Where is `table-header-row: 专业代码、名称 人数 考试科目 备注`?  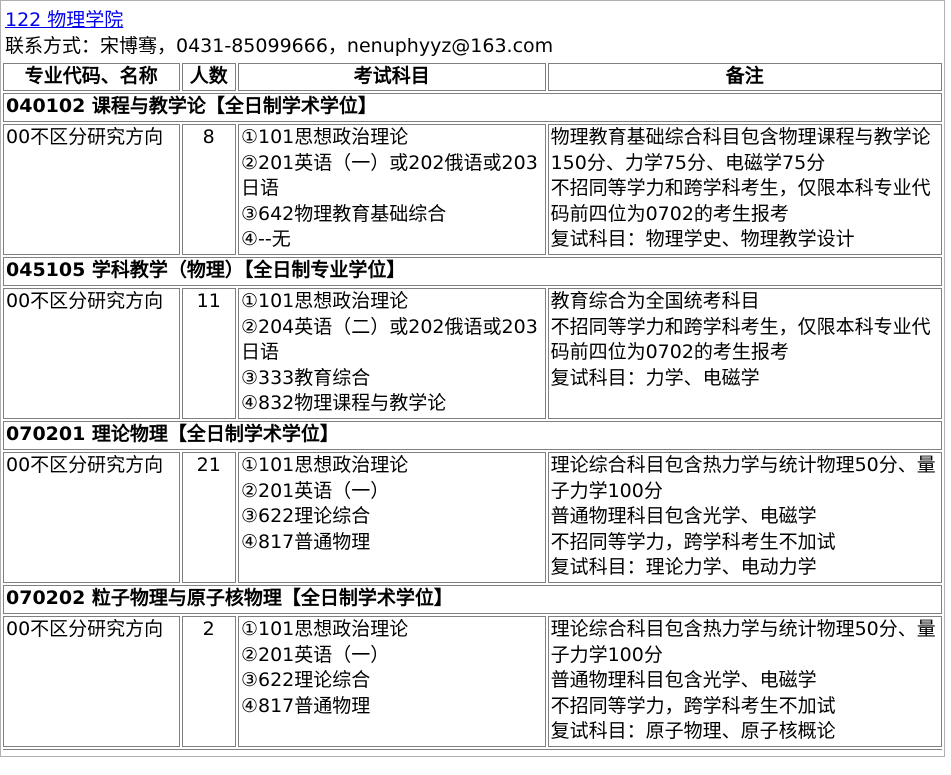 table-header-row: 专业代码、名称 人数 考试科目 备注 is located at coordinates (472, 77).